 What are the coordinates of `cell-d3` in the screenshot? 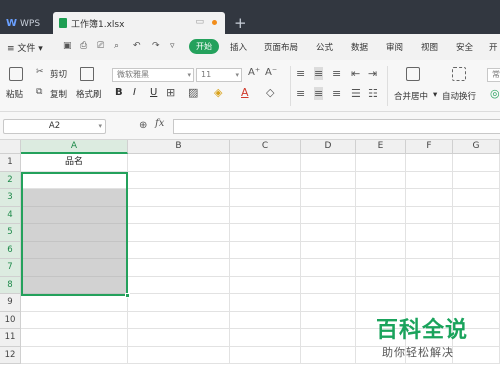 It's located at (328, 198).